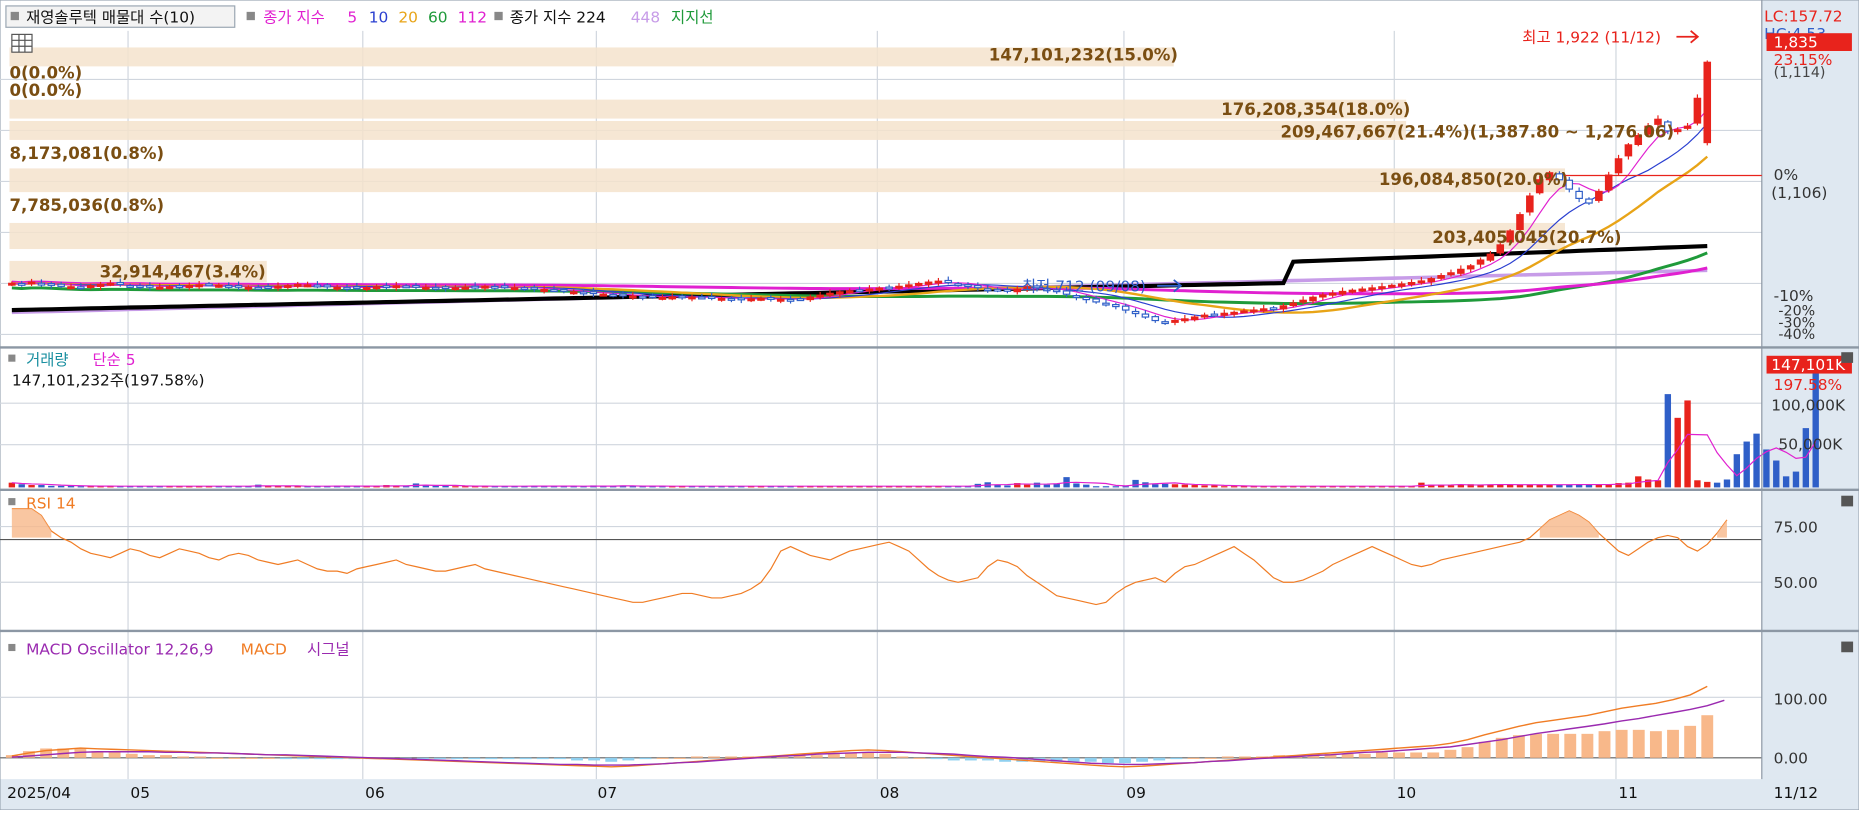  I want to click on ma-legend-label: 종가 지수, so click(294, 18).